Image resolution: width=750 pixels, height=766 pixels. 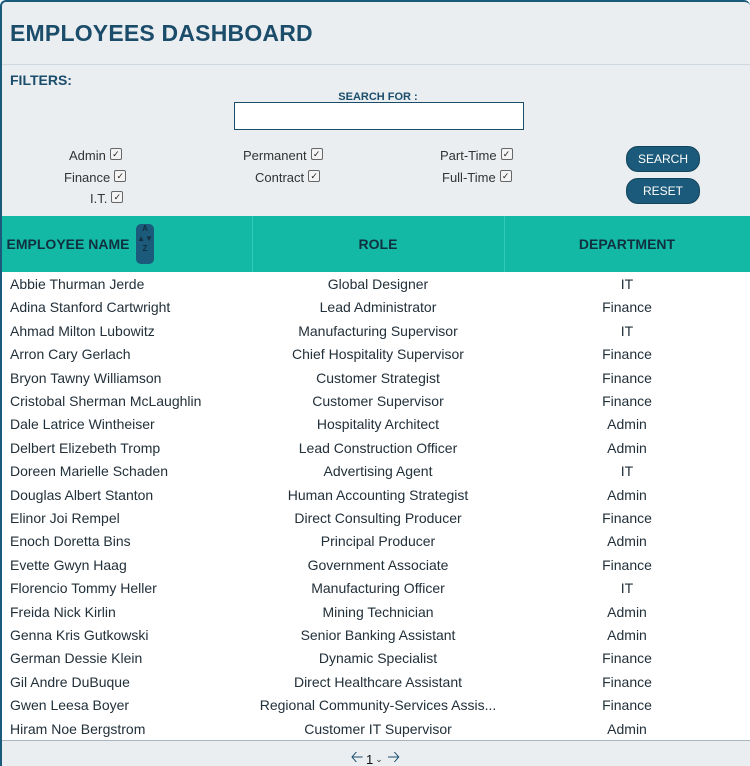 I want to click on cell-role: Human Accounting Strategist, so click(x=378, y=494).